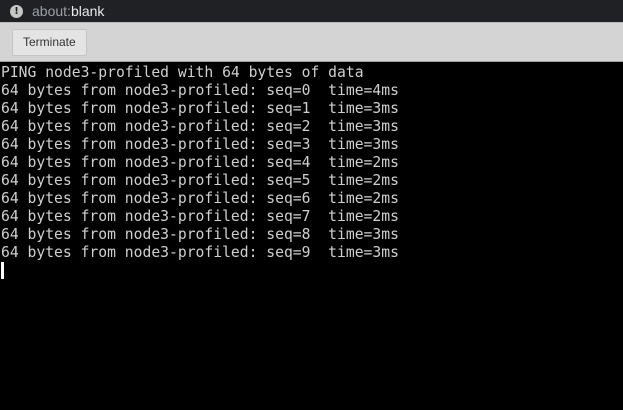 The height and width of the screenshot is (410, 623). What do you see at coordinates (16, 11) in the screenshot?
I see `info-icon: !` at bounding box center [16, 11].